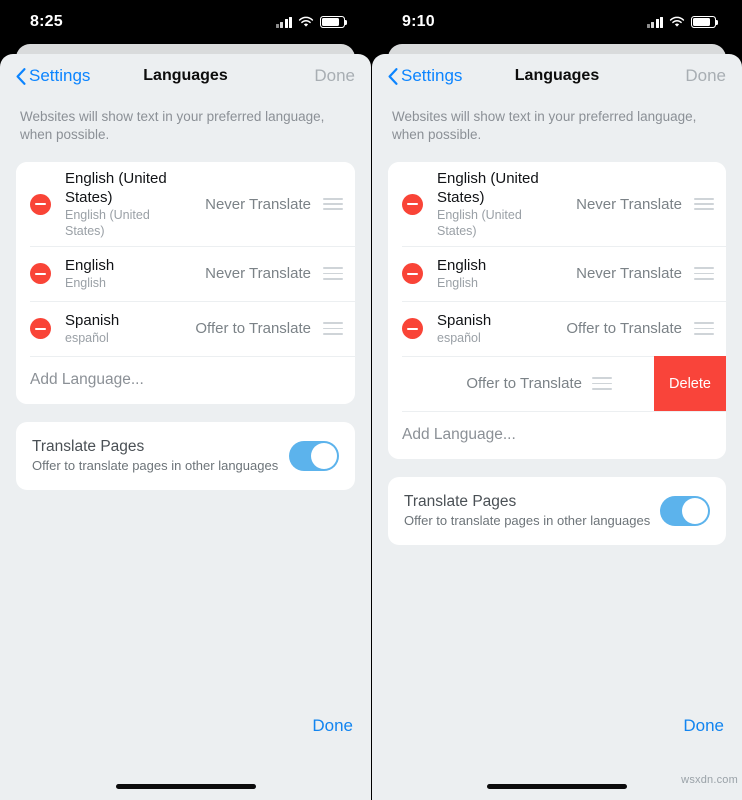  Describe the element at coordinates (423, 393) in the screenshot. I see `language-native-name: français` at that location.